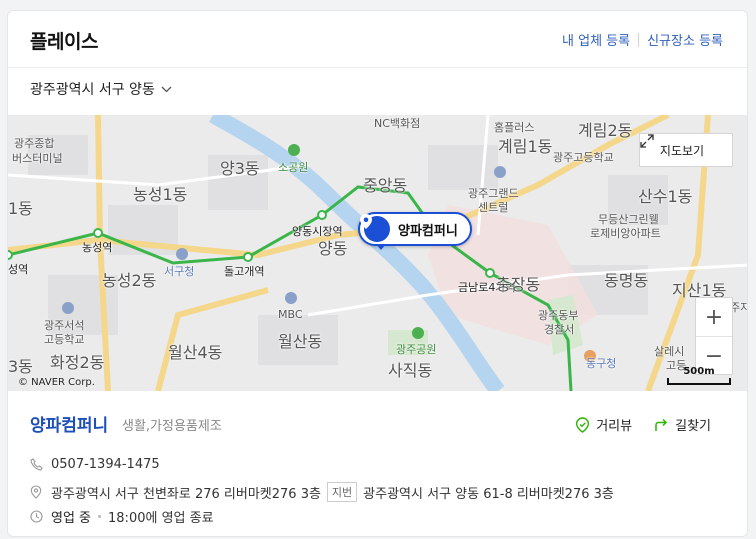  What do you see at coordinates (428, 231) in the screenshot?
I see `pin-label: 양파컴퍼니` at bounding box center [428, 231].